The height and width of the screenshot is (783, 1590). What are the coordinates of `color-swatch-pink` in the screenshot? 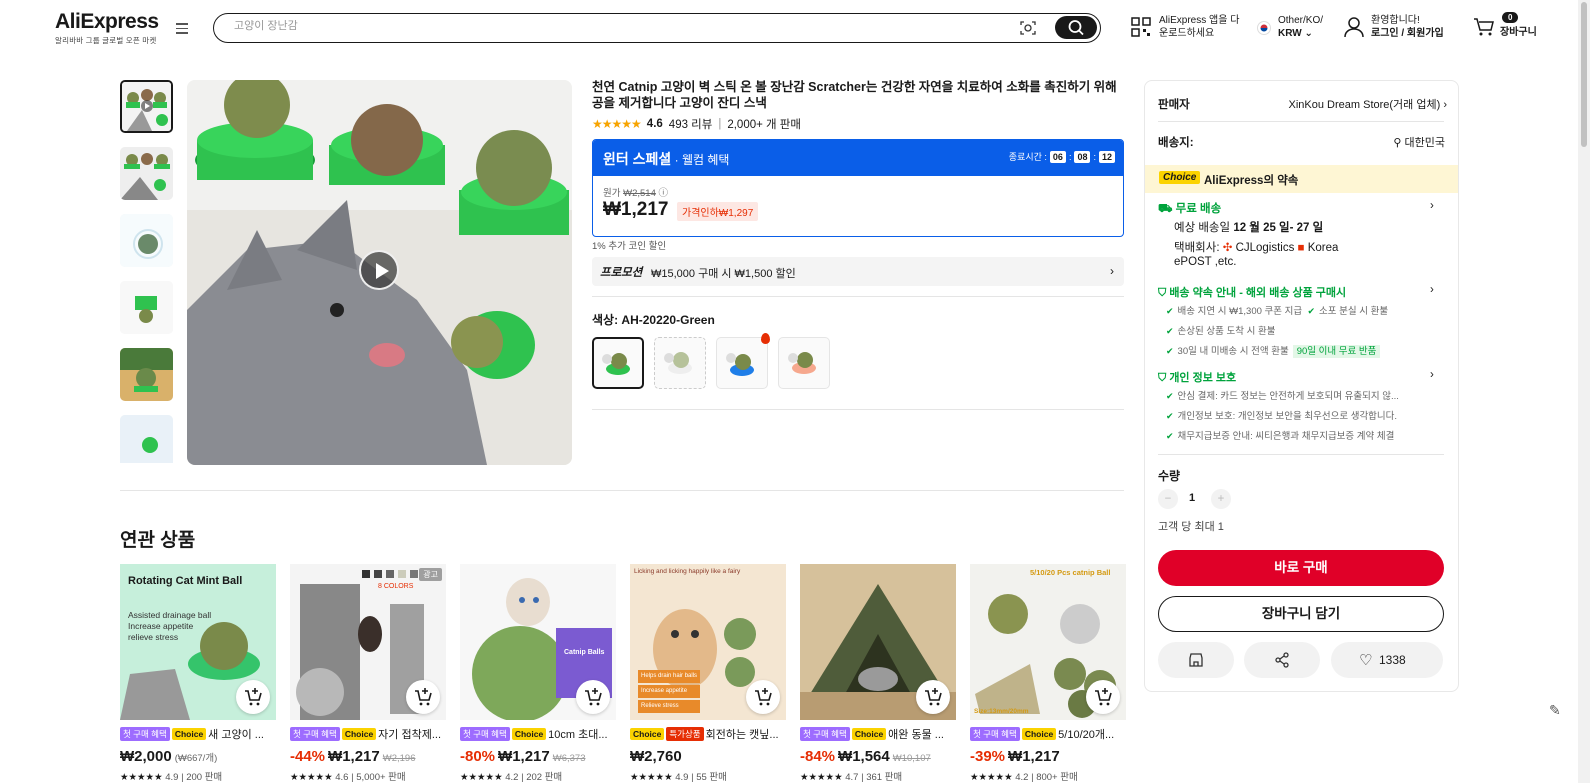 It's located at (804, 363).